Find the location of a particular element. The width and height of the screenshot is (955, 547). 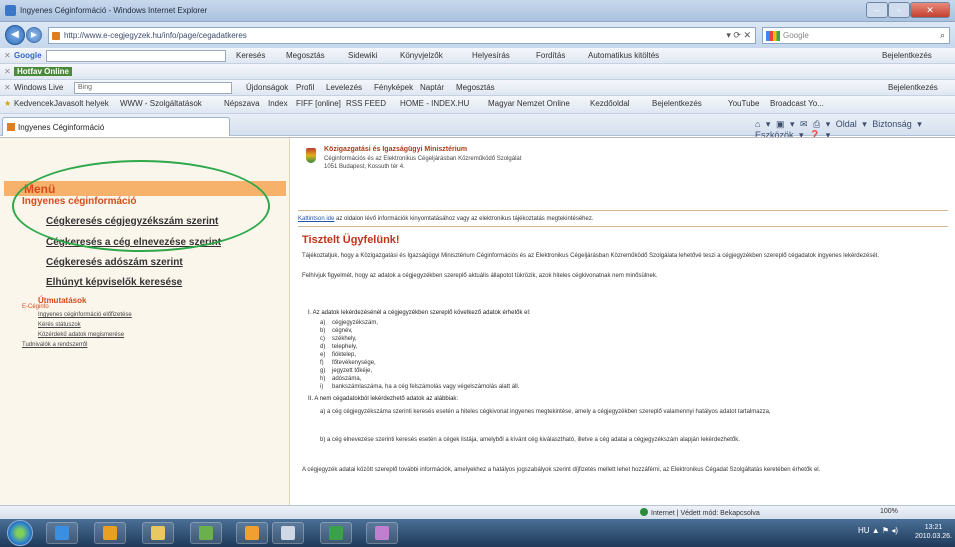

list-item: f) főtevékenysége, is located at coordinates (348, 363).